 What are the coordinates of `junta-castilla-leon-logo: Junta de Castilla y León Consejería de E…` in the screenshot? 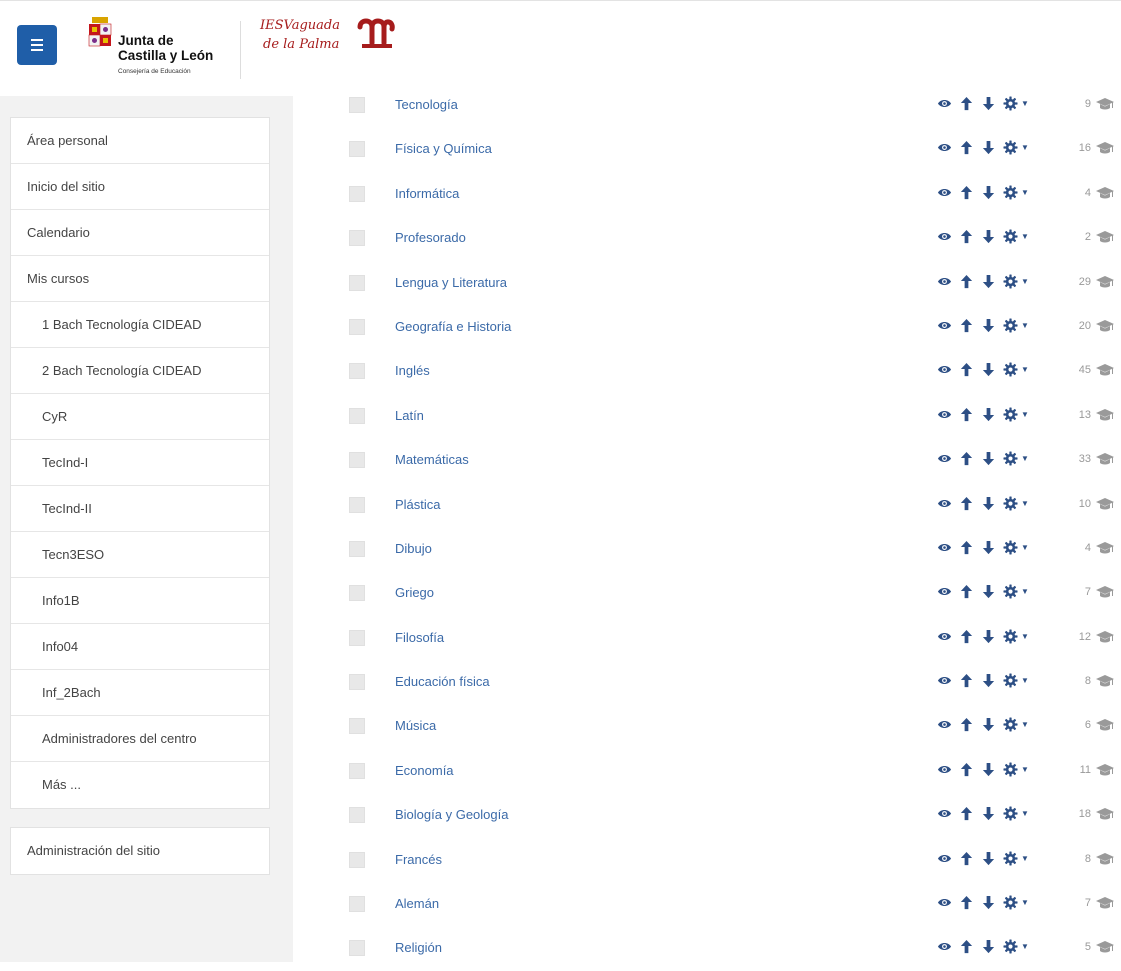 It's located at (156, 52).